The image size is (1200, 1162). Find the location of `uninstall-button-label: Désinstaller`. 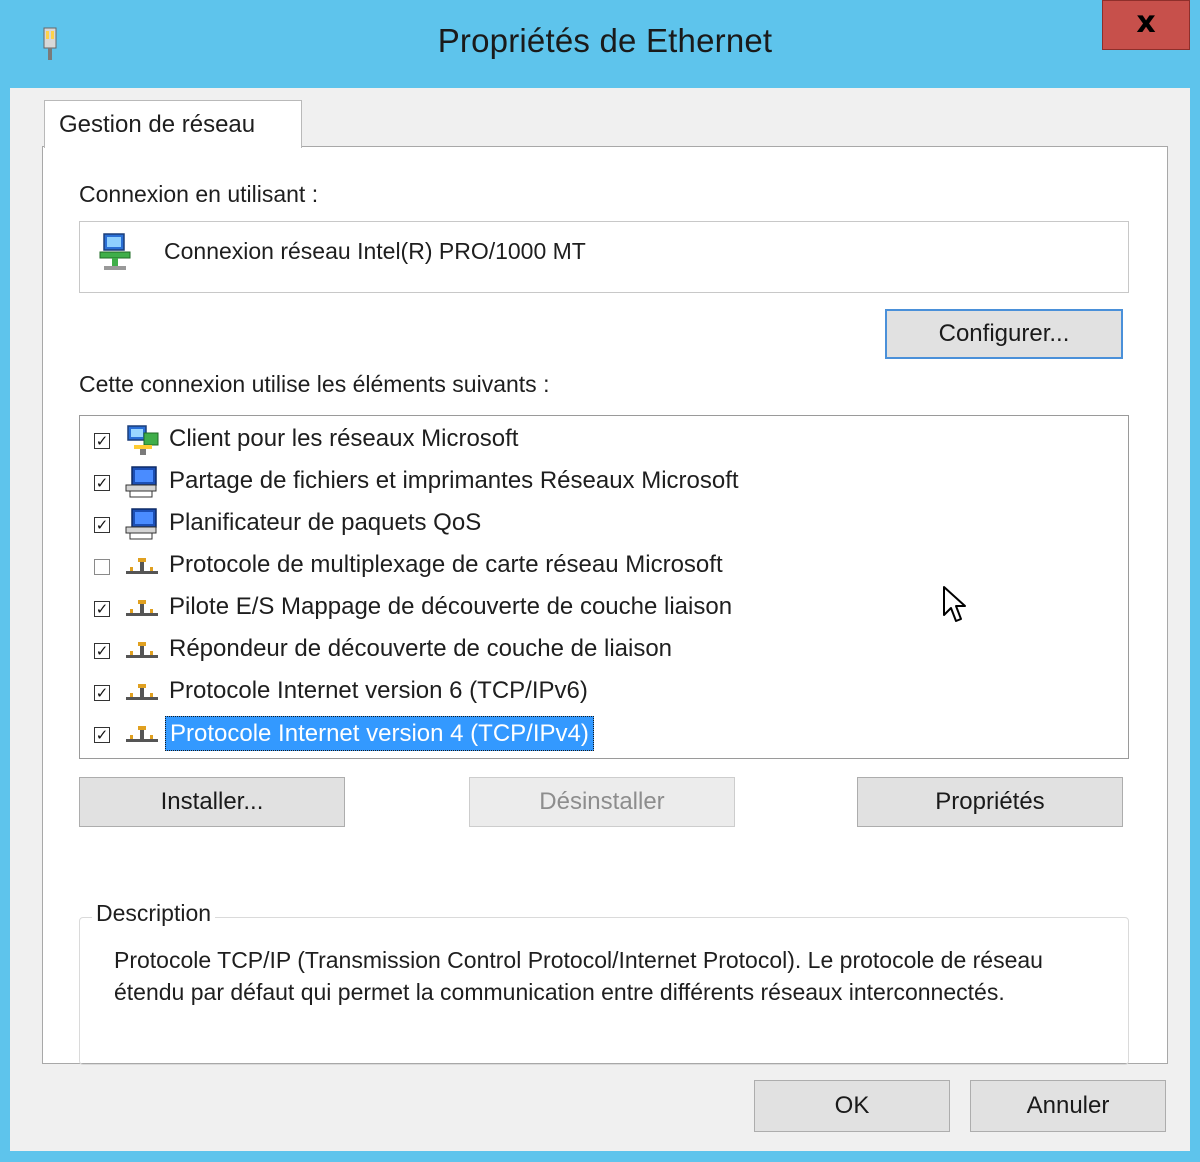

uninstall-button-label: Désinstaller is located at coordinates (602, 801).